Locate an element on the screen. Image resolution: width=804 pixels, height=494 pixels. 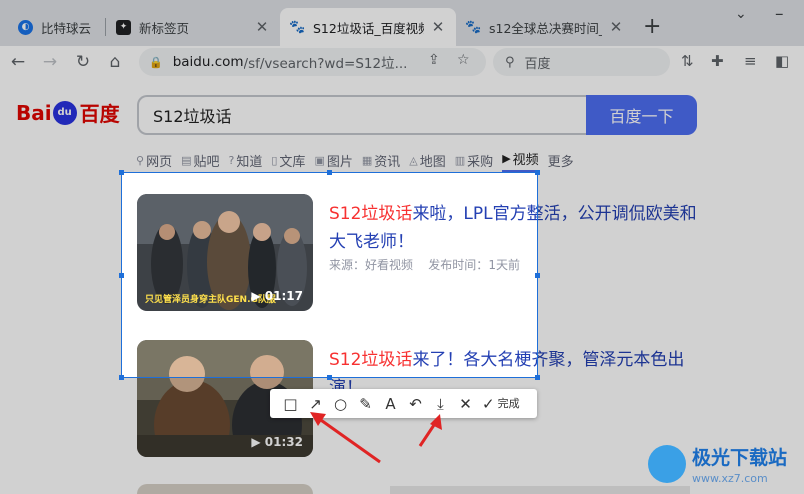
watermark-url: www.xz7.com is located at coordinates (730, 478).